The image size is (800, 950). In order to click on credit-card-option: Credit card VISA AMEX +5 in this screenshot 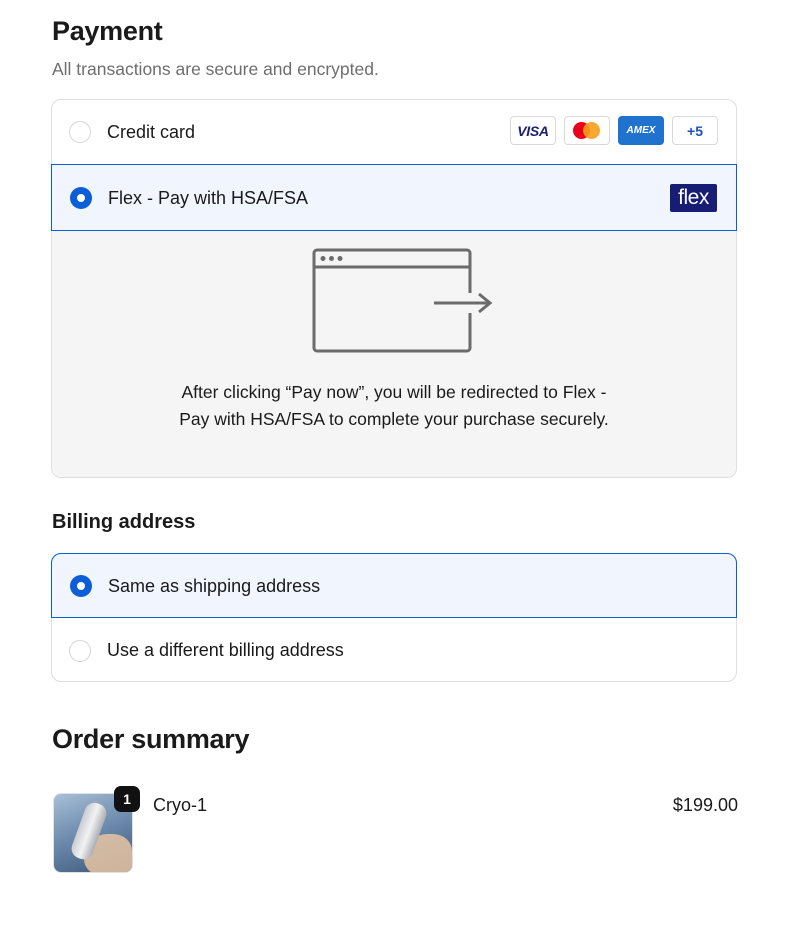, I will do `click(394, 132)`.